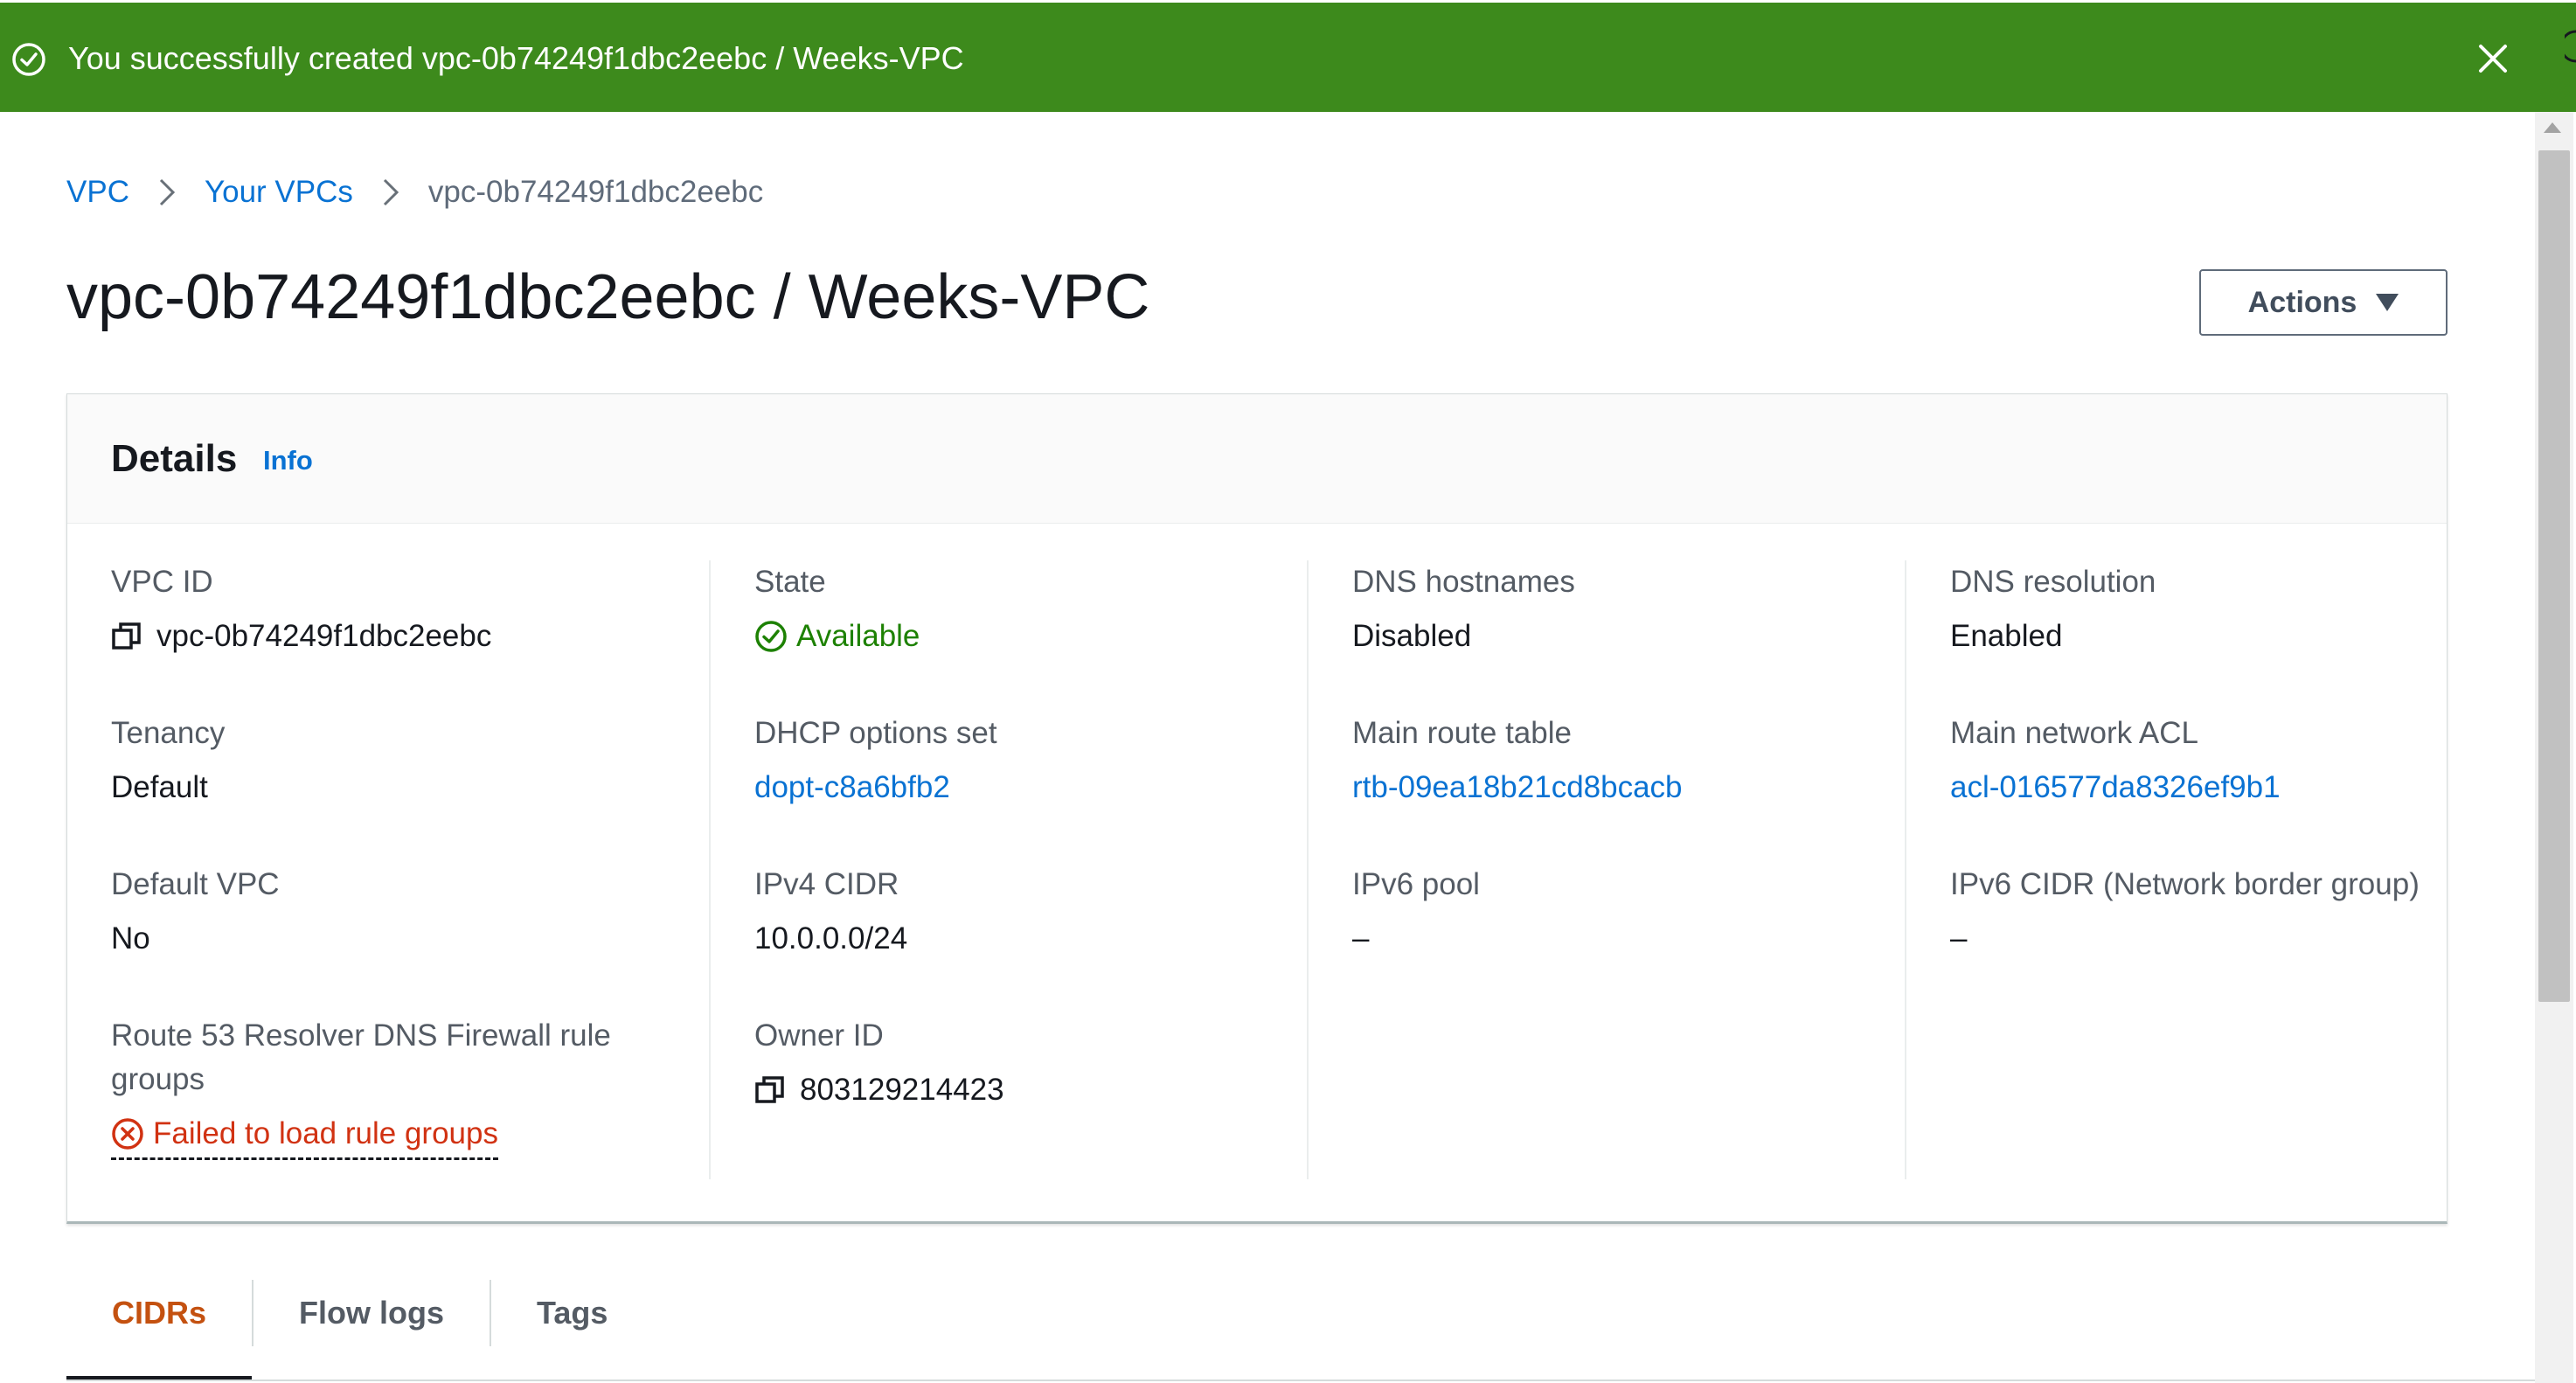 The height and width of the screenshot is (1383, 2576). Describe the element at coordinates (2185, 884) in the screenshot. I see `field-label: IPv6 CIDR (Network border group)` at that location.